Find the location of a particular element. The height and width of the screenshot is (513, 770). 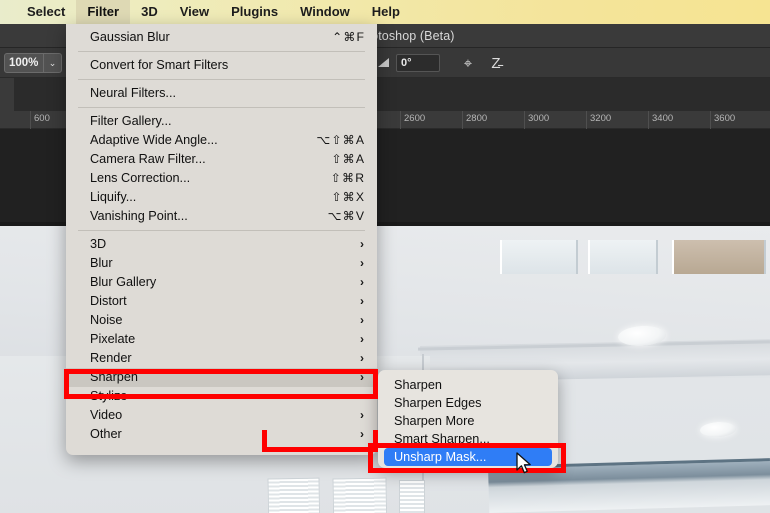

menu-item-label: 3D is located at coordinates (98, 244).